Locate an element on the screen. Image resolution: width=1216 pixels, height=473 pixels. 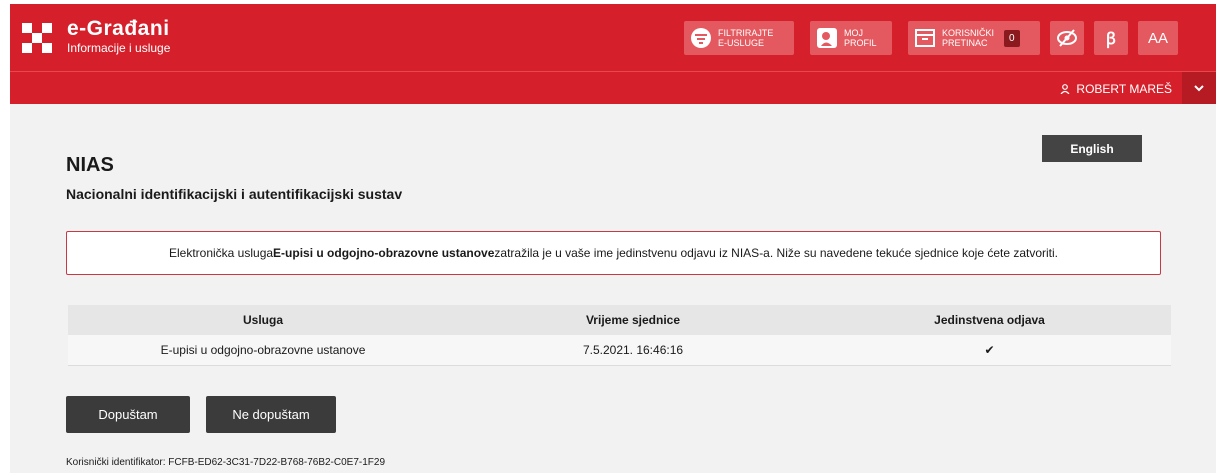
user-icon is located at coordinates (1065, 89).